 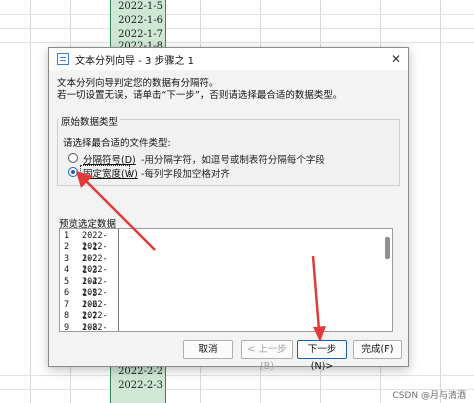 I want to click on dialog-title: 文本分列向导 - 3 步骤之 1, so click(x=135, y=61).